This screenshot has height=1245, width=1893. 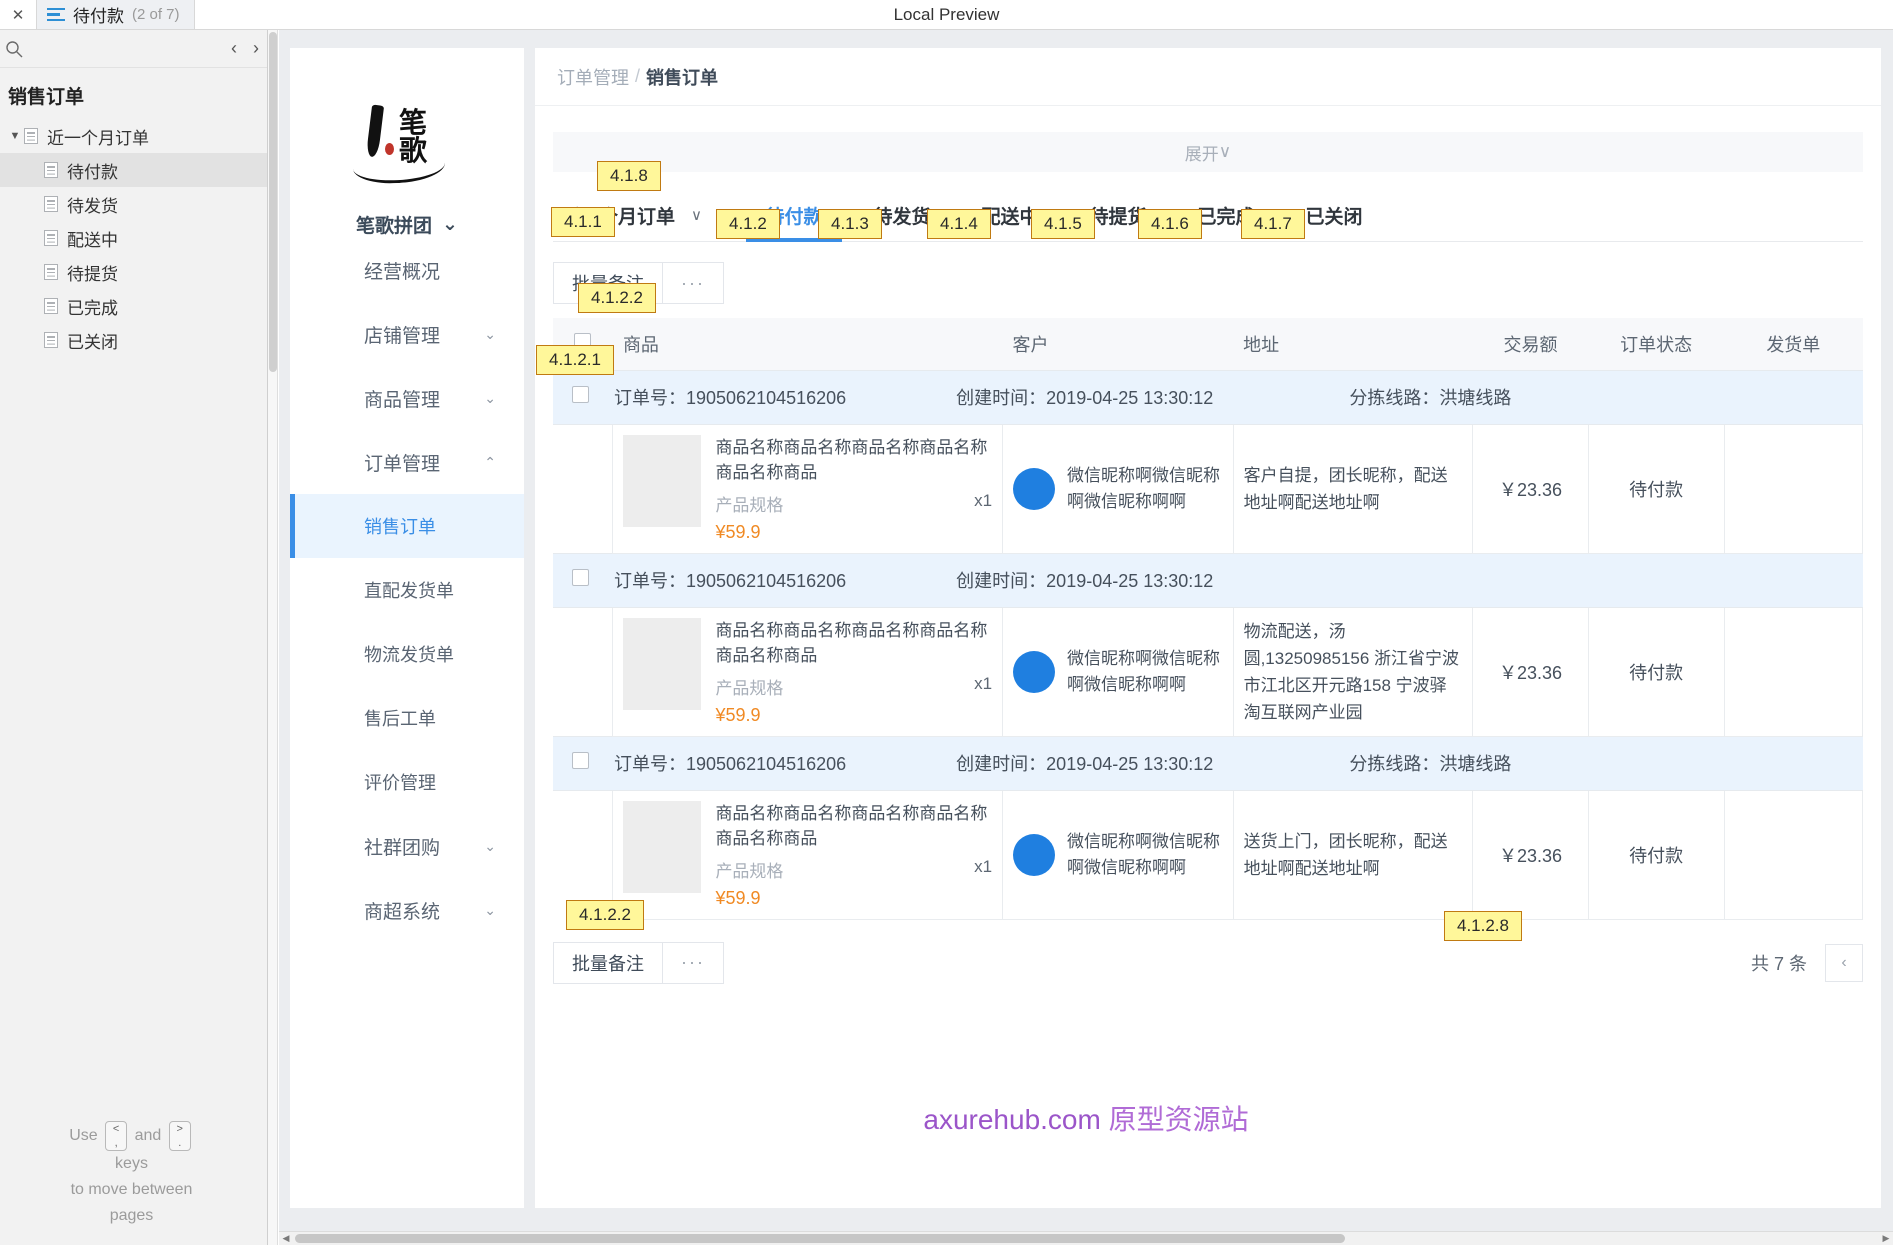 What do you see at coordinates (902, 217) in the screenshot?
I see `tab-label: 待发货` at bounding box center [902, 217].